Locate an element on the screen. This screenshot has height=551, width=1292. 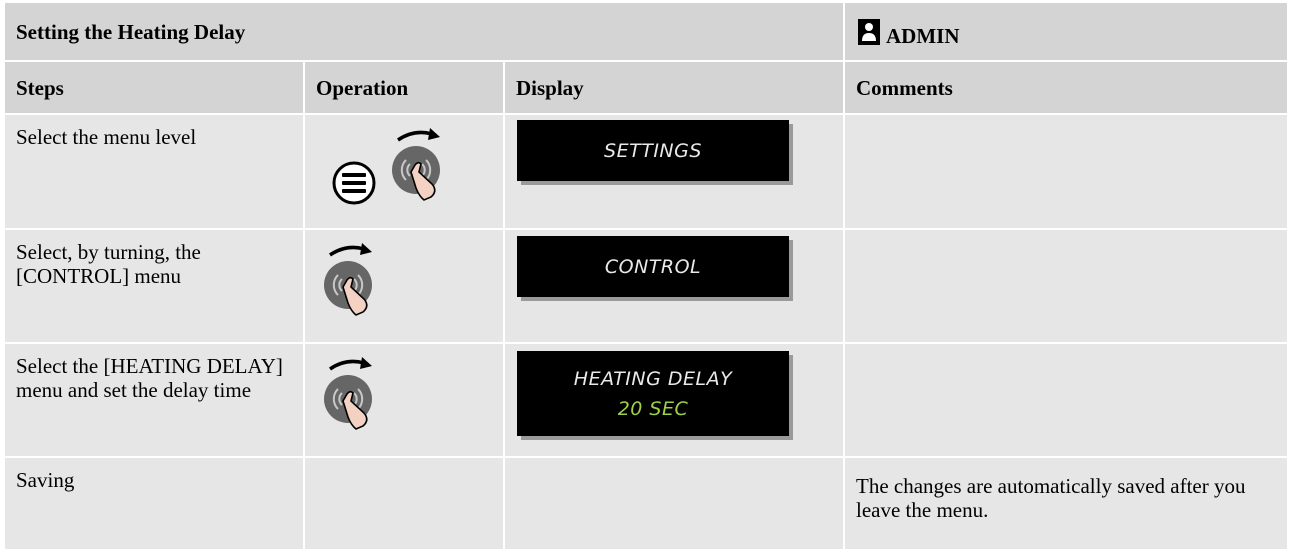
lcd-value: 20 SEC is located at coordinates (653, 408).